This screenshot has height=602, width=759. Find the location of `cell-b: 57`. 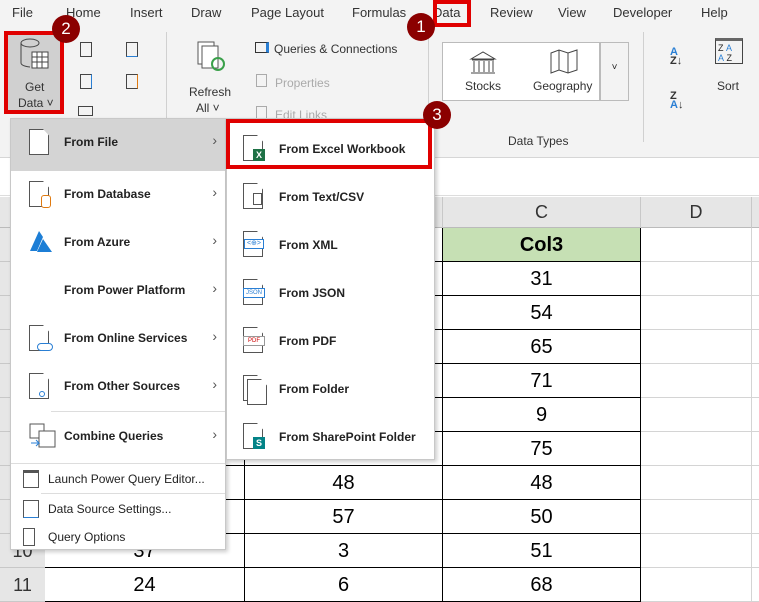

cell-b: 57 is located at coordinates (344, 517).